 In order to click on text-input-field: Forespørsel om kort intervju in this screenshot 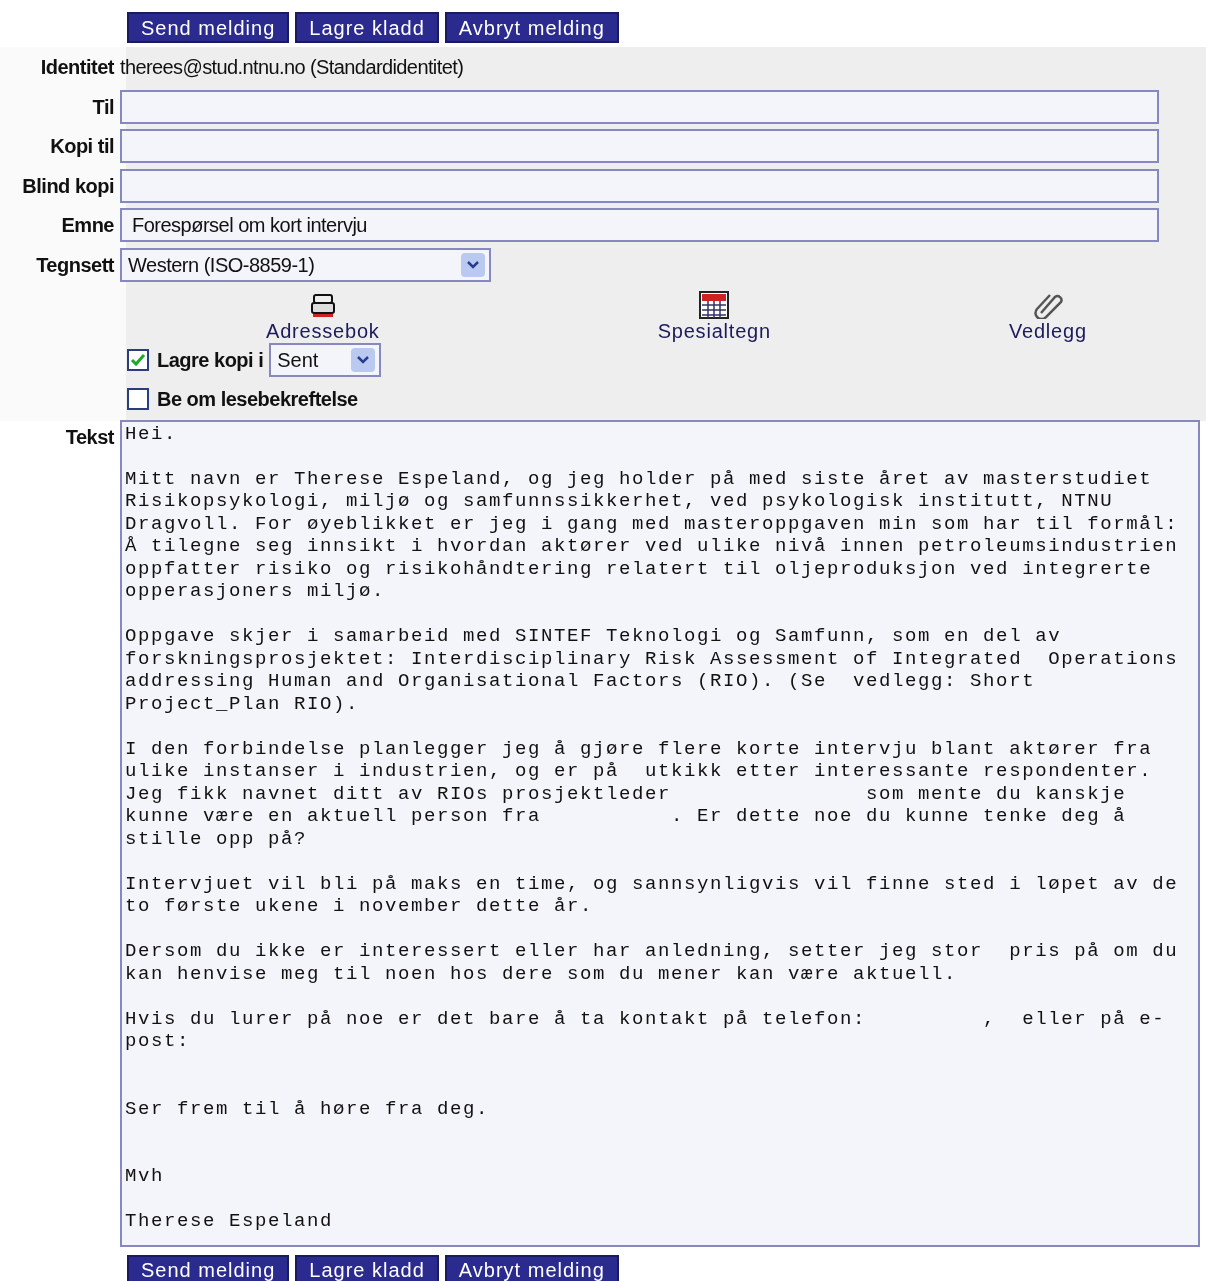, I will do `click(639, 225)`.